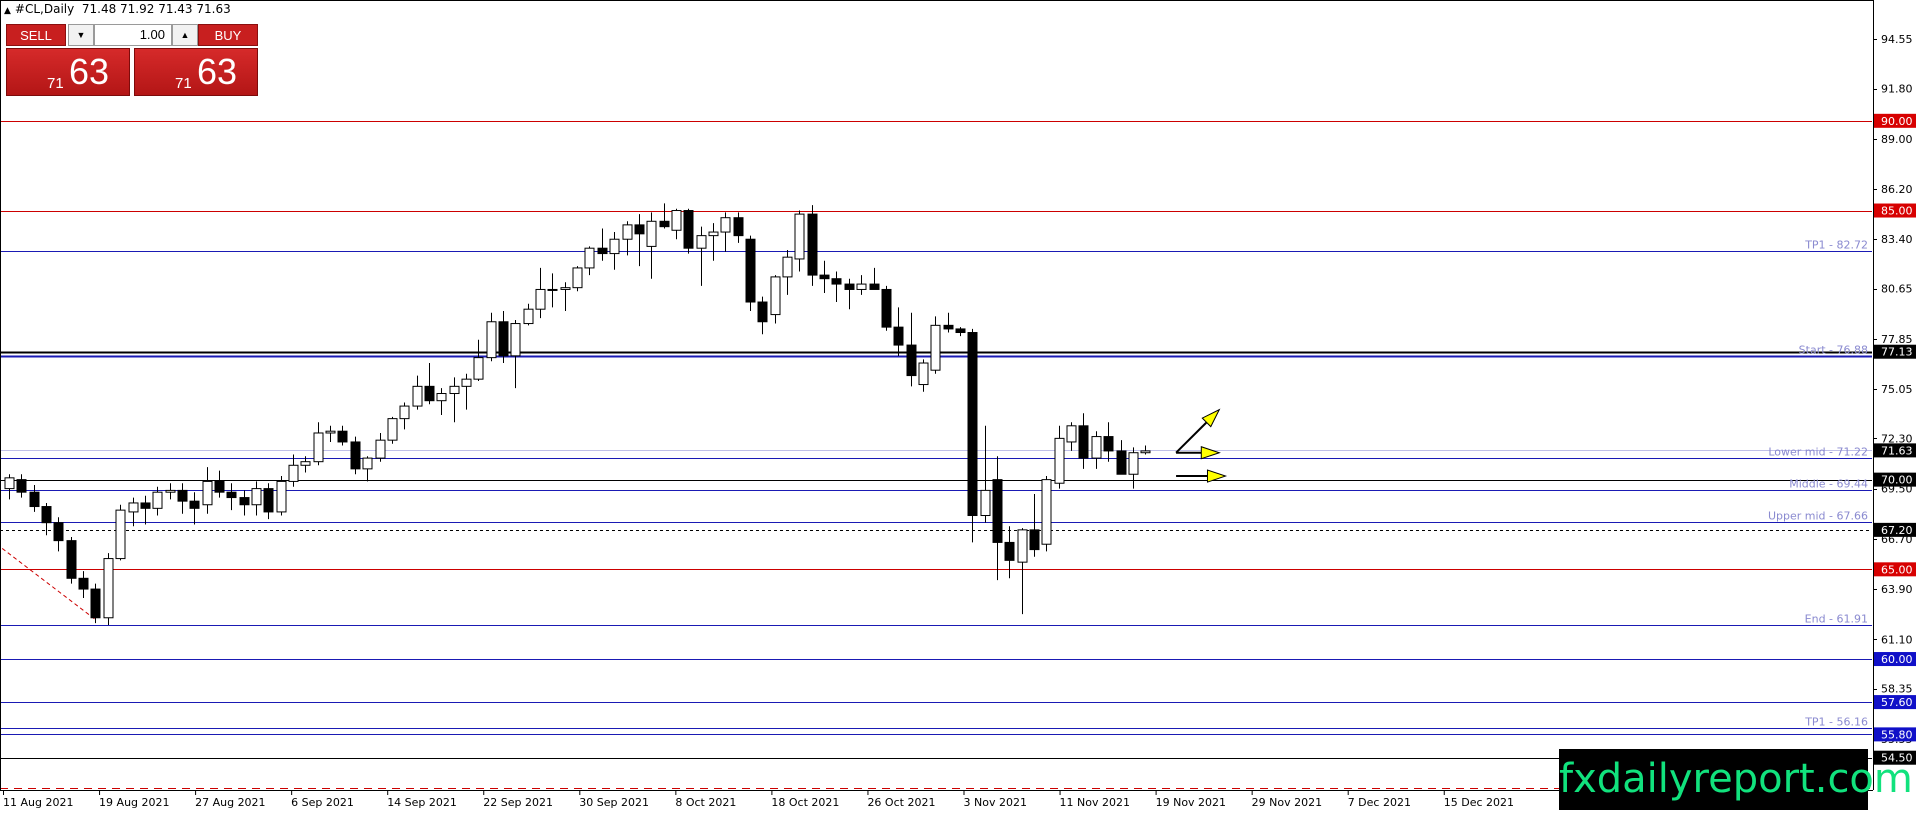 The height and width of the screenshot is (815, 1916). I want to click on level-label: Upper mid - 67.66, so click(1818, 516).